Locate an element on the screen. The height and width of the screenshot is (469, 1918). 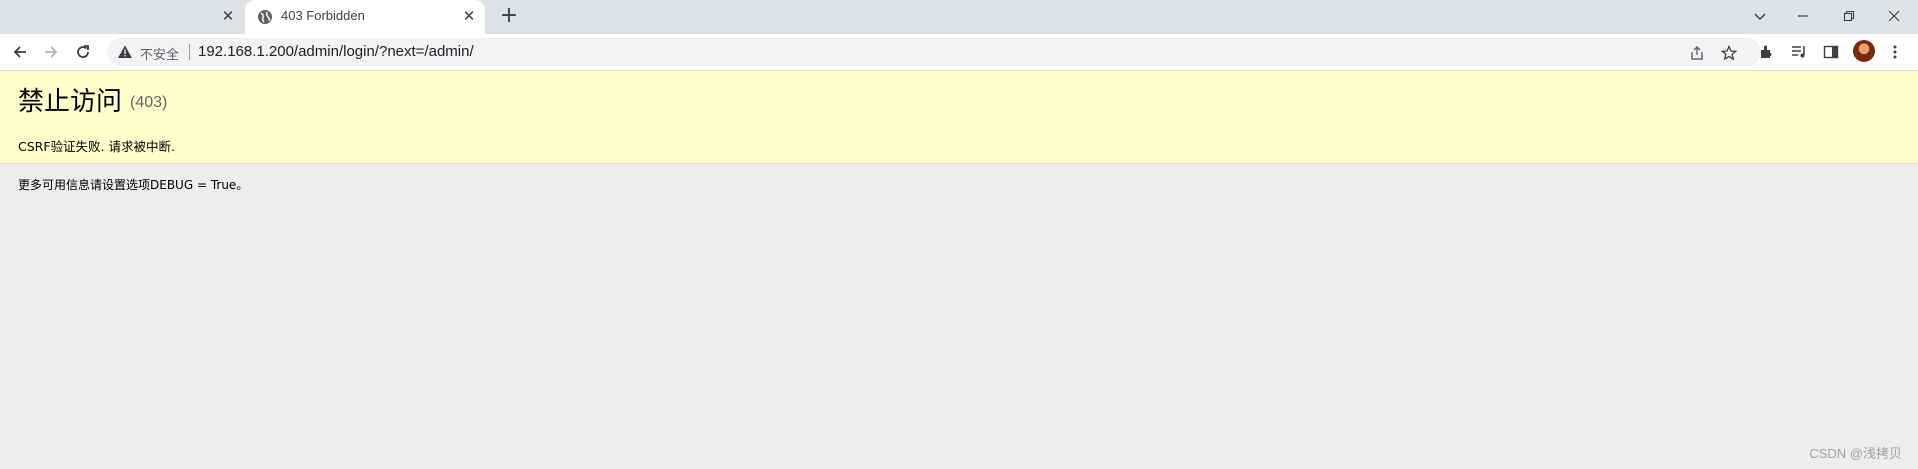
forward-icon is located at coordinates (51, 52).